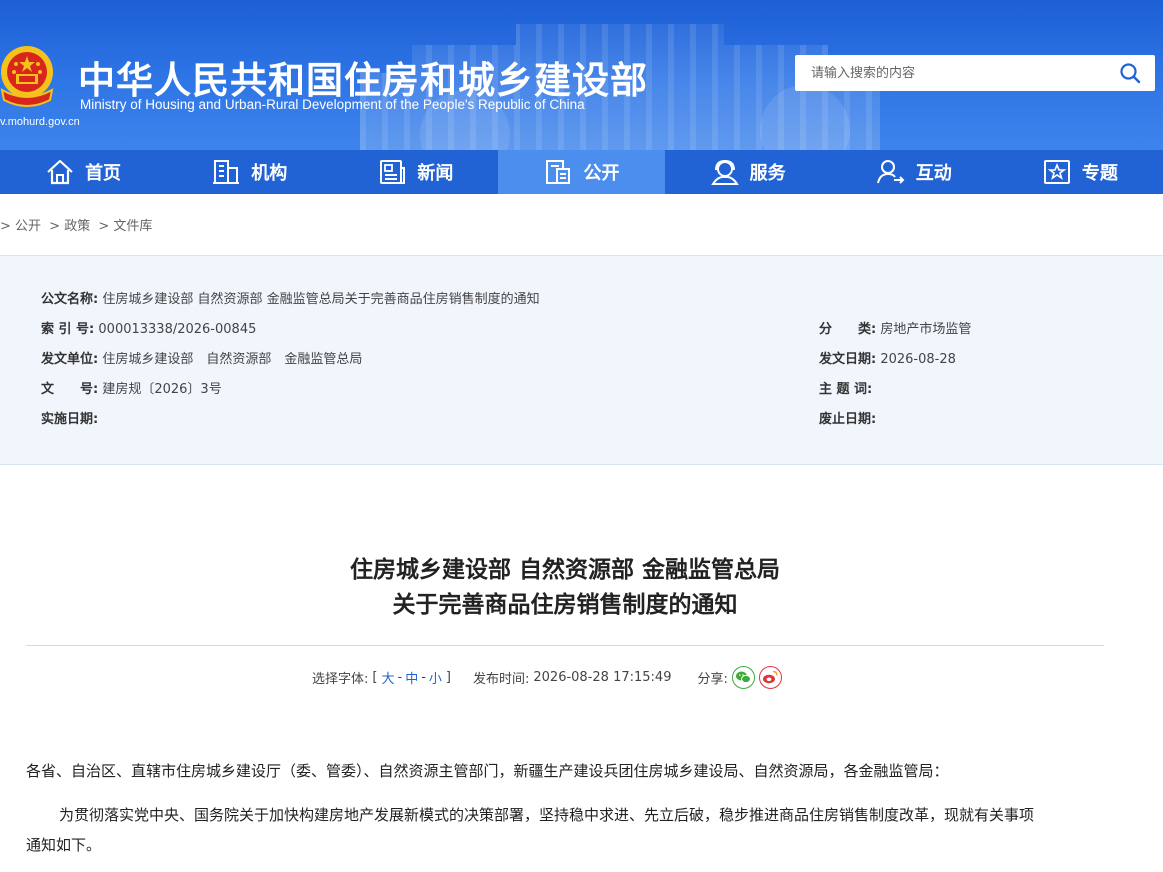 The image size is (1163, 872). Describe the element at coordinates (1056, 172) in the screenshot. I see `topic-icon` at that location.